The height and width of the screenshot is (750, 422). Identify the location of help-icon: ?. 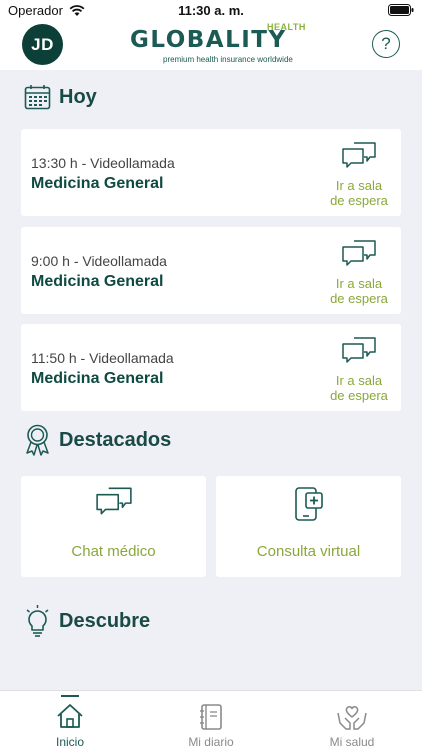
(386, 43).